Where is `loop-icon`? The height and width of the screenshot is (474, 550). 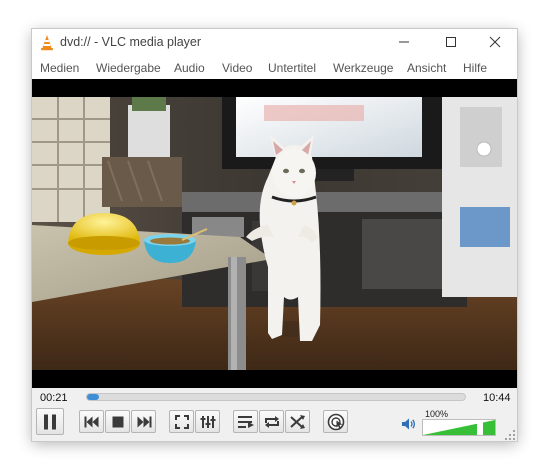 loop-icon is located at coordinates (271, 421).